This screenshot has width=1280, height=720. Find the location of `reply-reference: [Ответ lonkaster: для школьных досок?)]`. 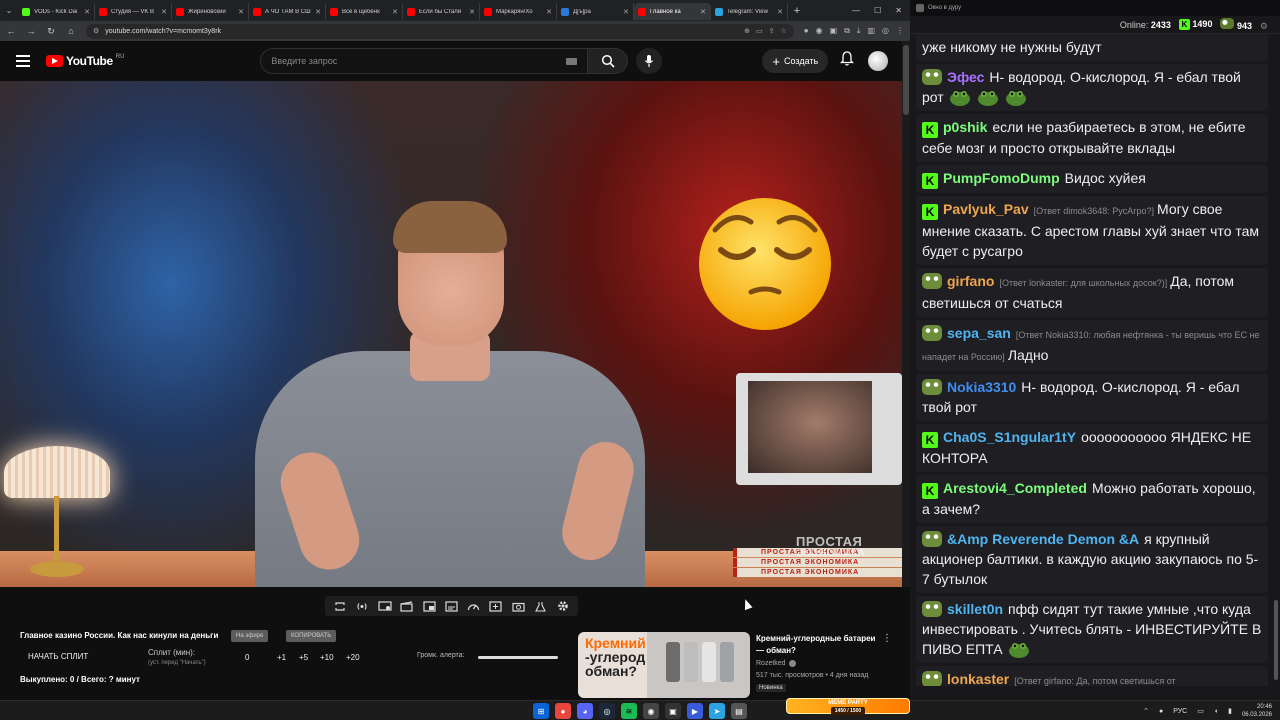

reply-reference: [Ответ lonkaster: для школьных досок?)] is located at coordinates (1083, 283).